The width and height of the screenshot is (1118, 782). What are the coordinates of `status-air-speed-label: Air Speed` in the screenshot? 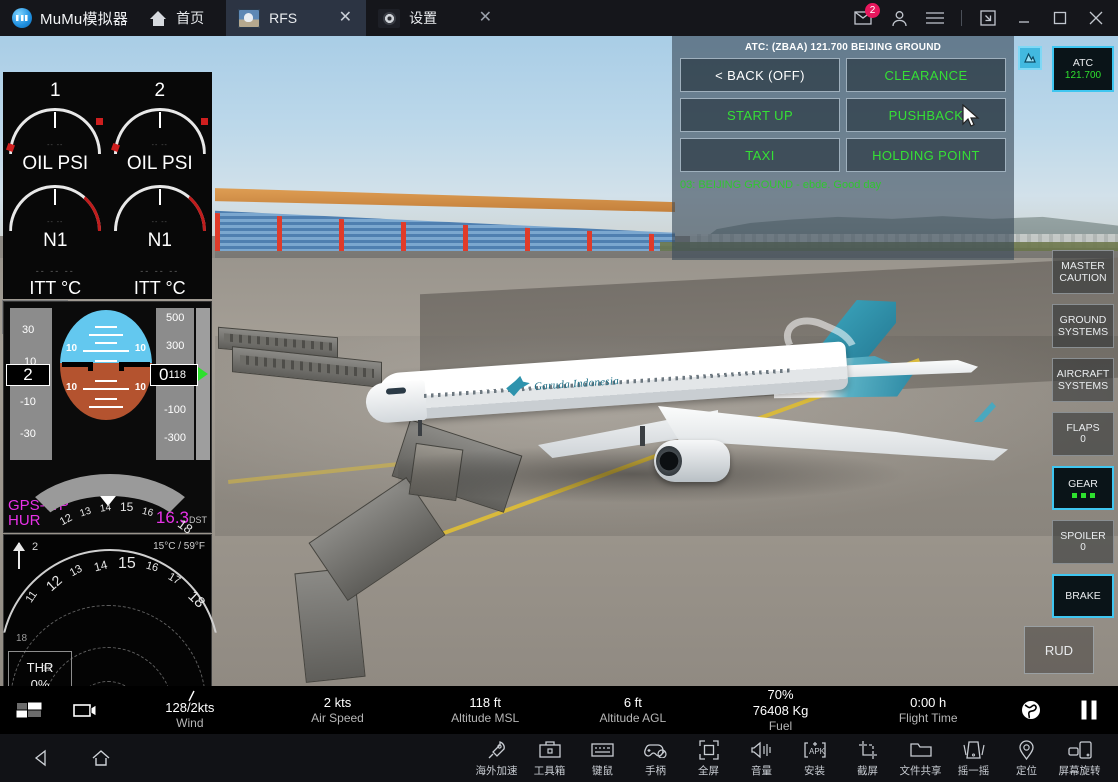 It's located at (337, 717).